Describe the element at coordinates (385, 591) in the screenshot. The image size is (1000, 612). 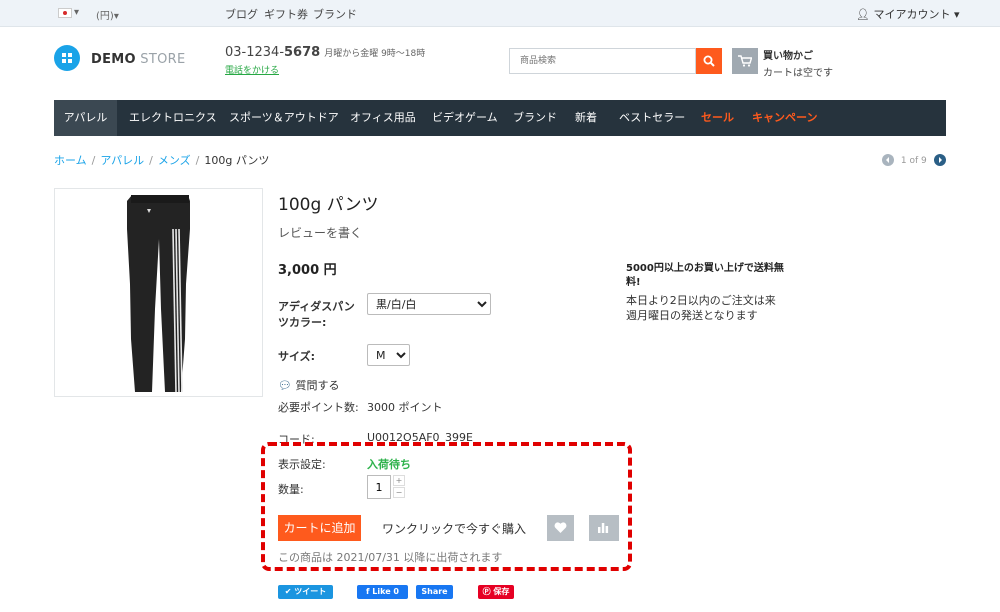
I see `like-label: Like 0` at that location.